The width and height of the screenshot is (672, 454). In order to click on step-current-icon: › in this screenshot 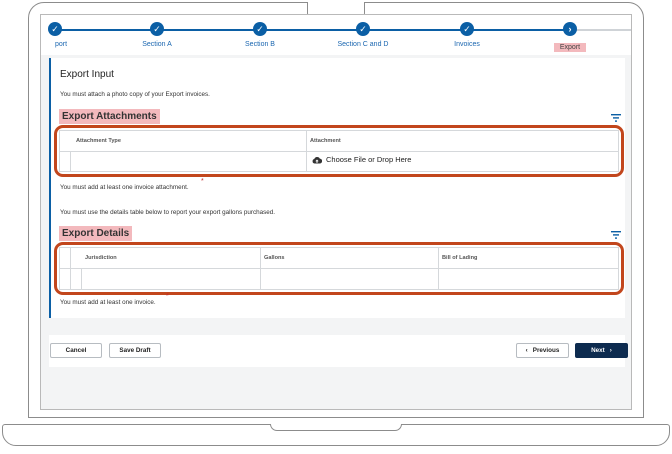, I will do `click(570, 29)`.